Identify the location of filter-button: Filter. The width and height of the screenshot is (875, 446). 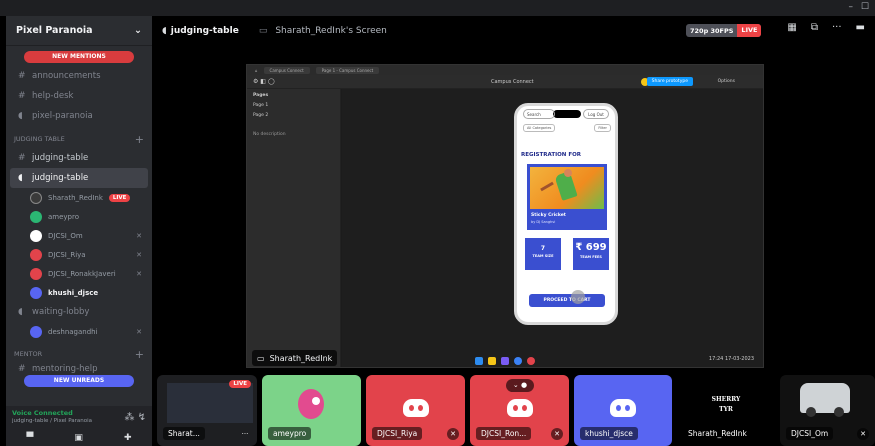
(602, 128).